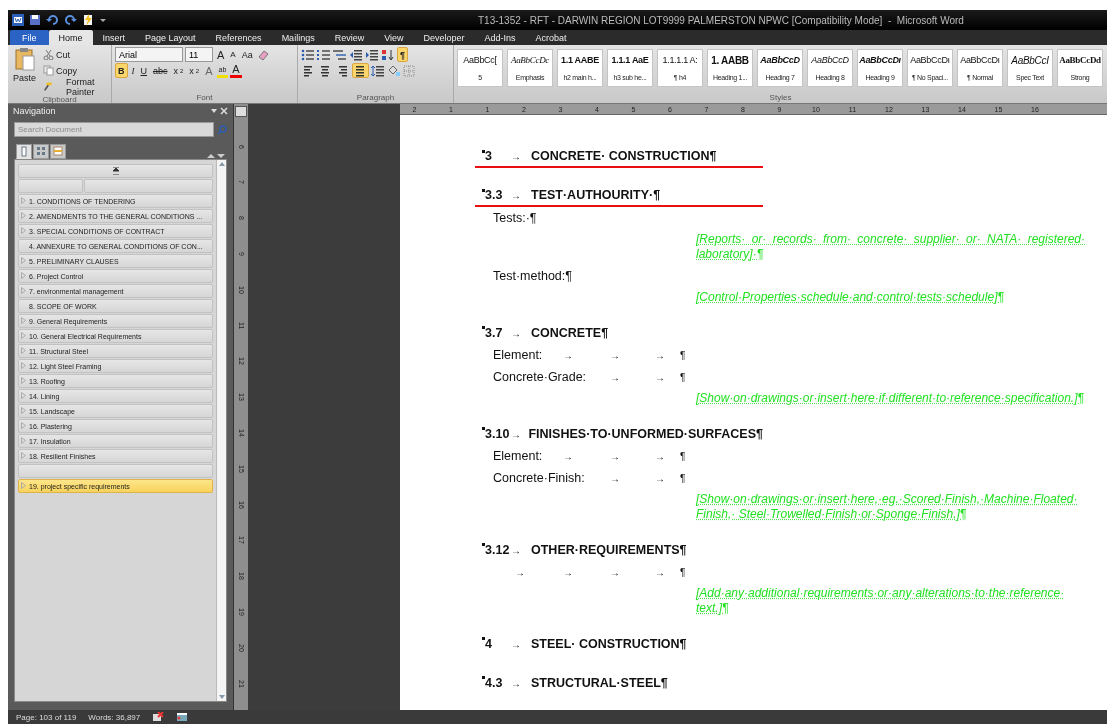 The width and height of the screenshot is (1107, 724). What do you see at coordinates (221, 697) in the screenshot?
I see `scroll-down-icon` at bounding box center [221, 697].